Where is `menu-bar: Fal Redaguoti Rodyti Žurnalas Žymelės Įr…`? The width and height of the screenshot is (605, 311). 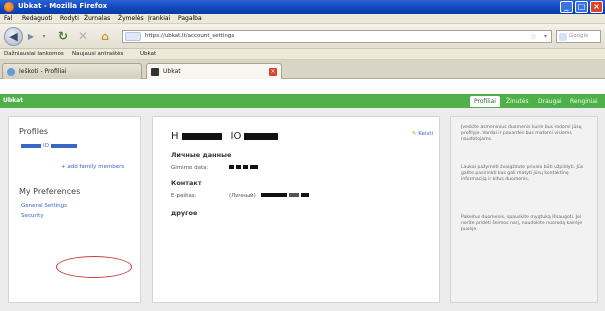
menu-bar: Fal Redaguoti Rodyti Žurnalas Žymelės Įr… is located at coordinates (302, 19).